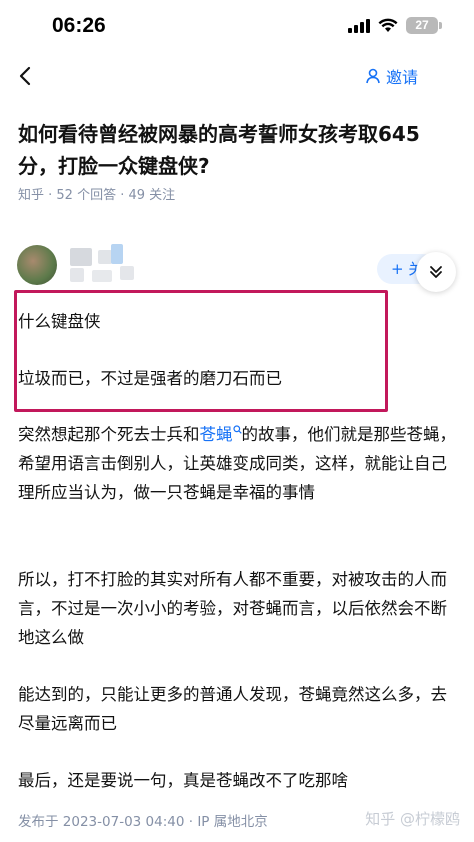 The image size is (474, 842). I want to click on collapse-button, so click(436, 272).